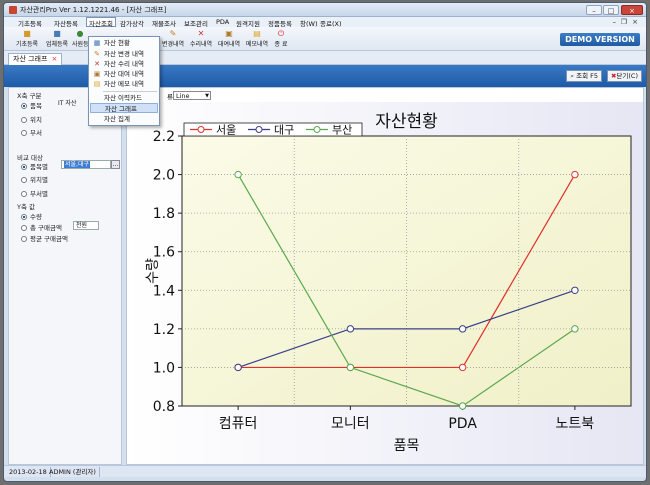 Image resolution: width=650 pixels, height=485 pixels. I want to click on demo-version-badge: DEMO VERSION, so click(600, 39).